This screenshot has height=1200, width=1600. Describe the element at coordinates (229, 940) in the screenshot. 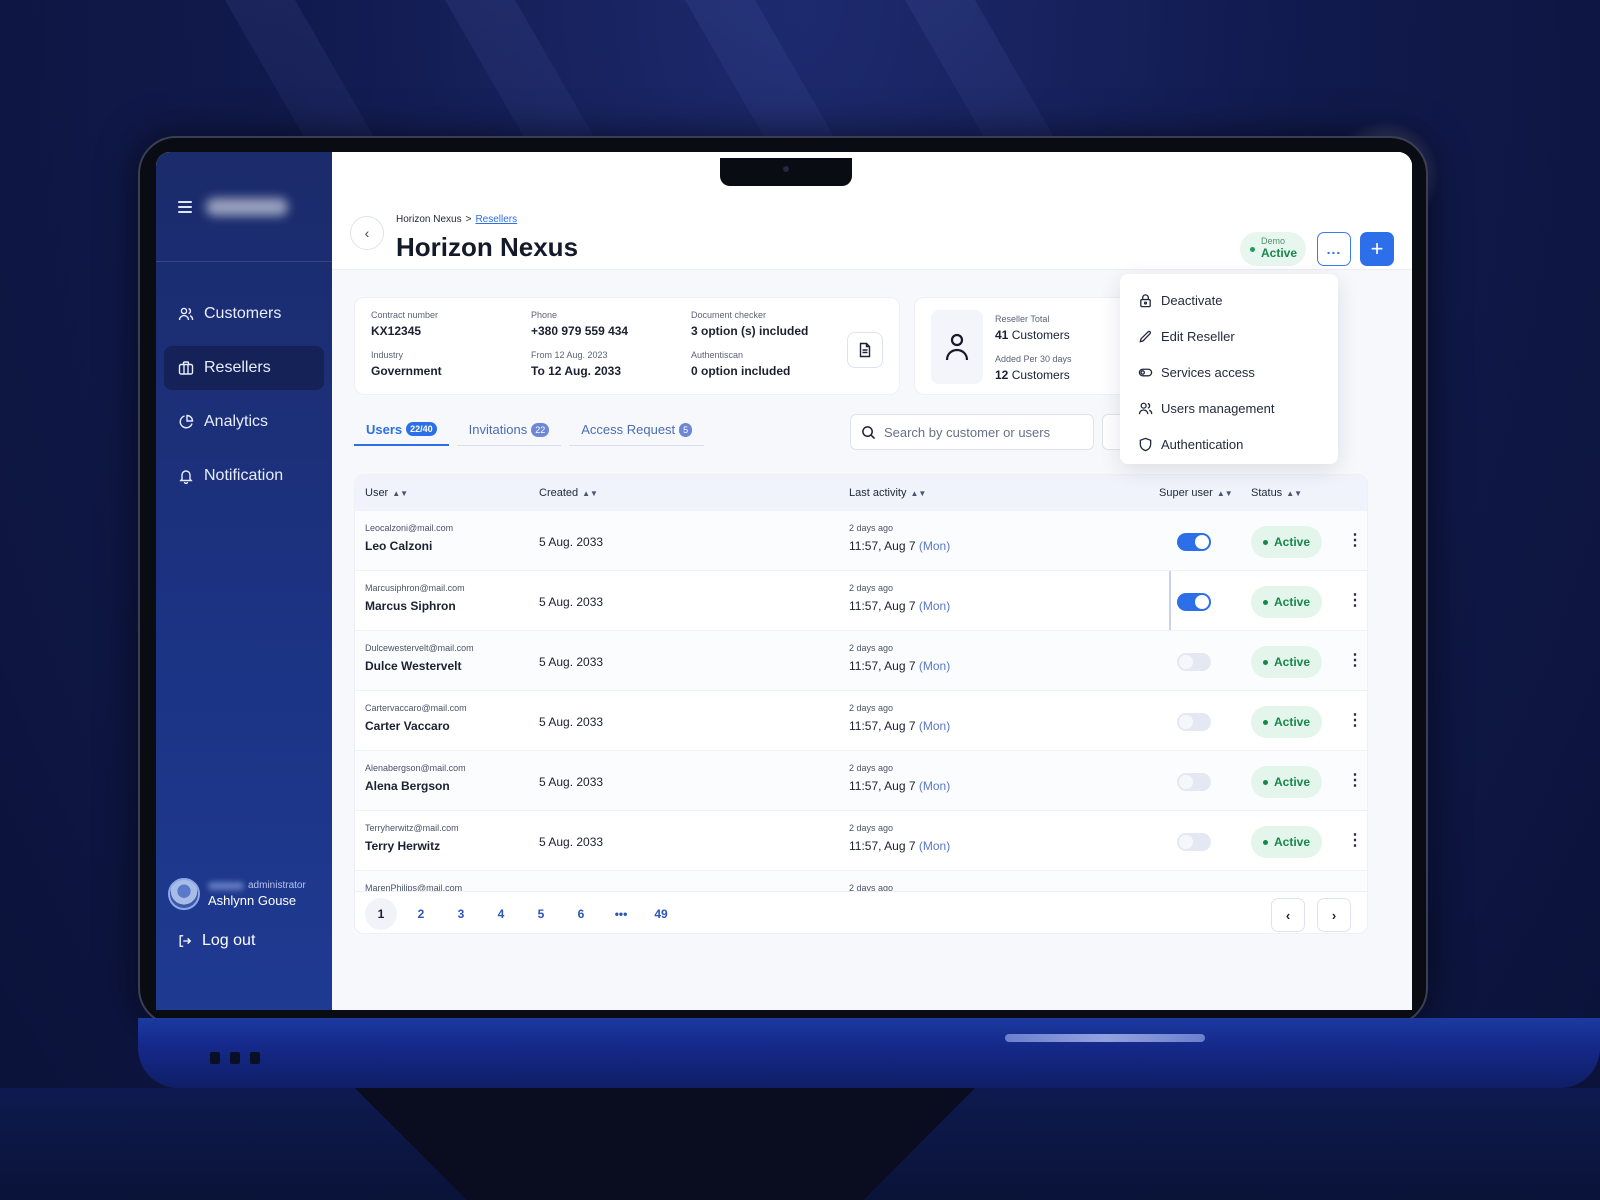

I see `logout-label: Log out` at that location.